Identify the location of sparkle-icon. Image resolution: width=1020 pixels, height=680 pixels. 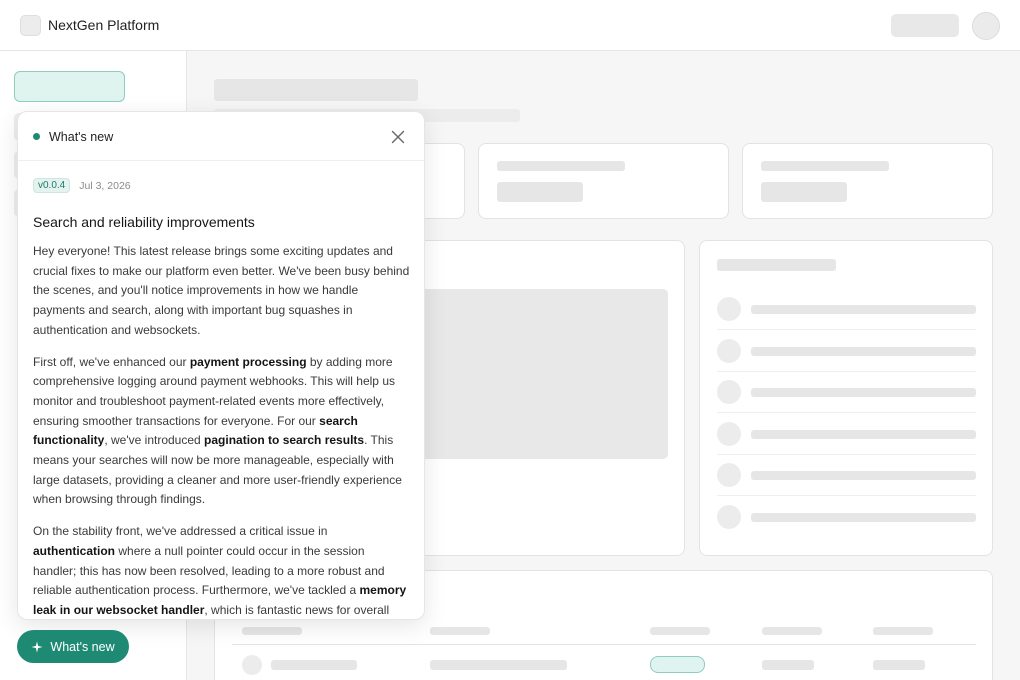
(37, 646).